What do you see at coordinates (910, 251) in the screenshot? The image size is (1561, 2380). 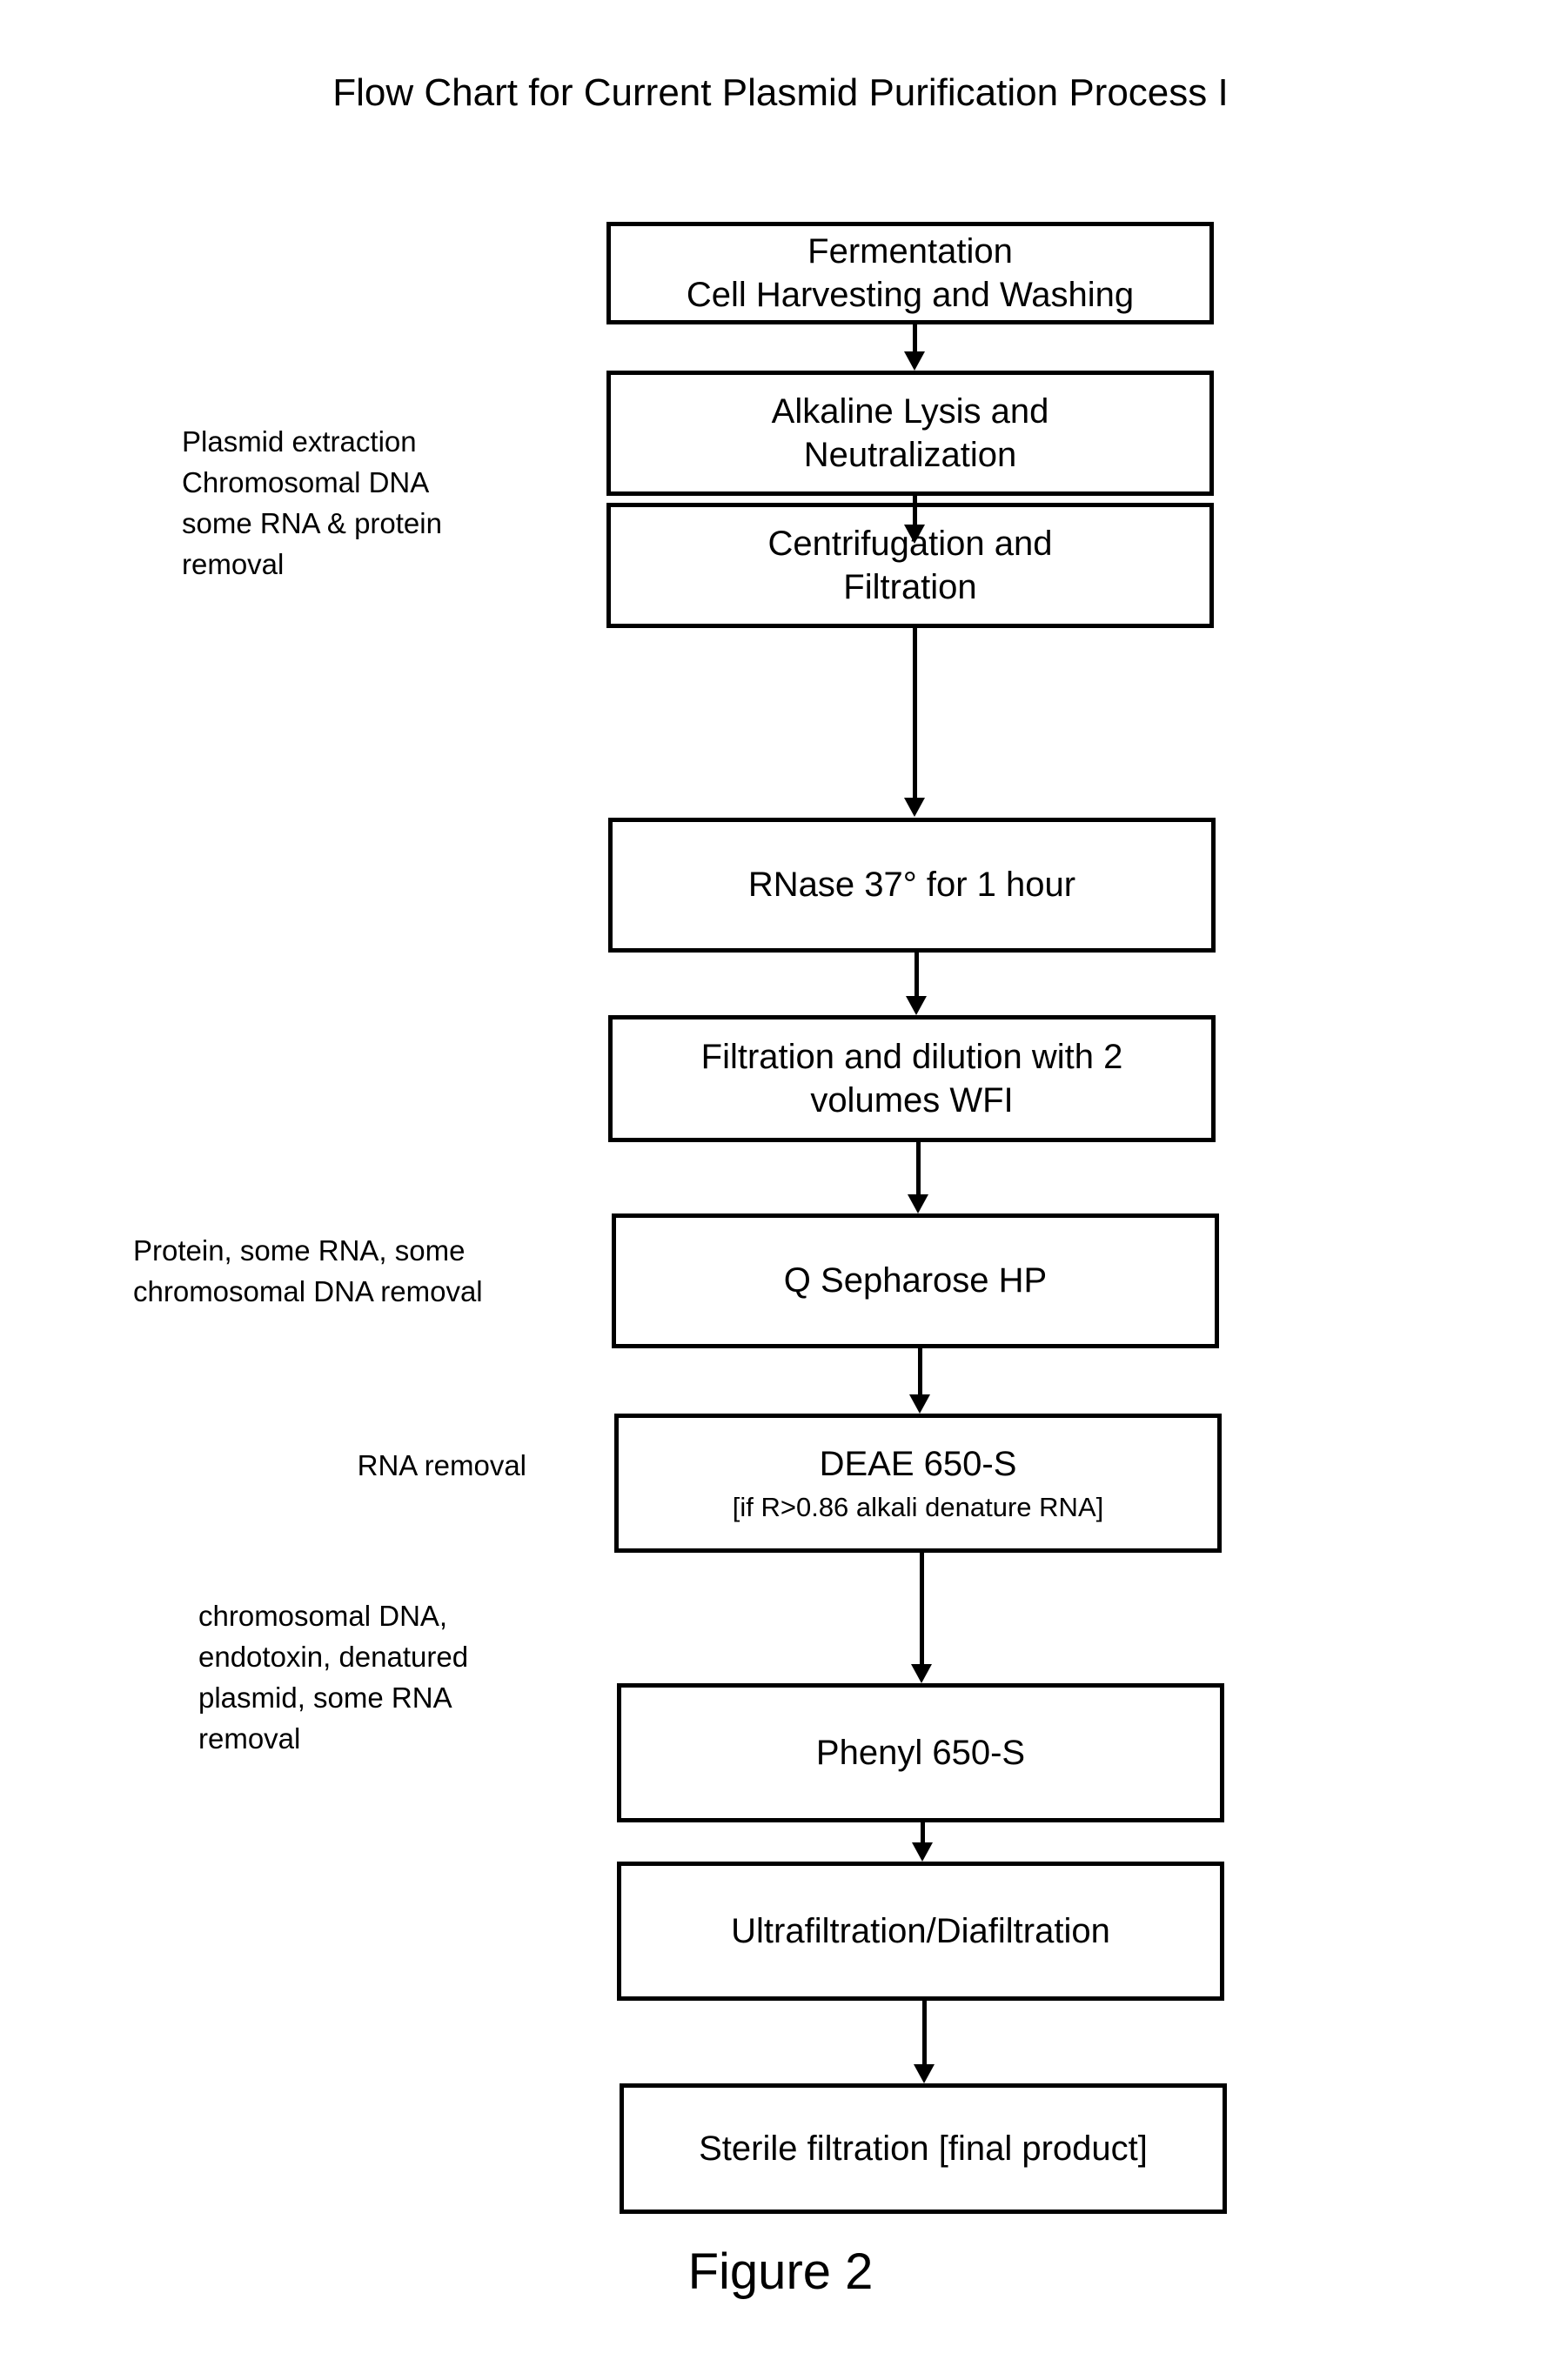 I see `flow-box-fermentation-line1: Fermentation` at bounding box center [910, 251].